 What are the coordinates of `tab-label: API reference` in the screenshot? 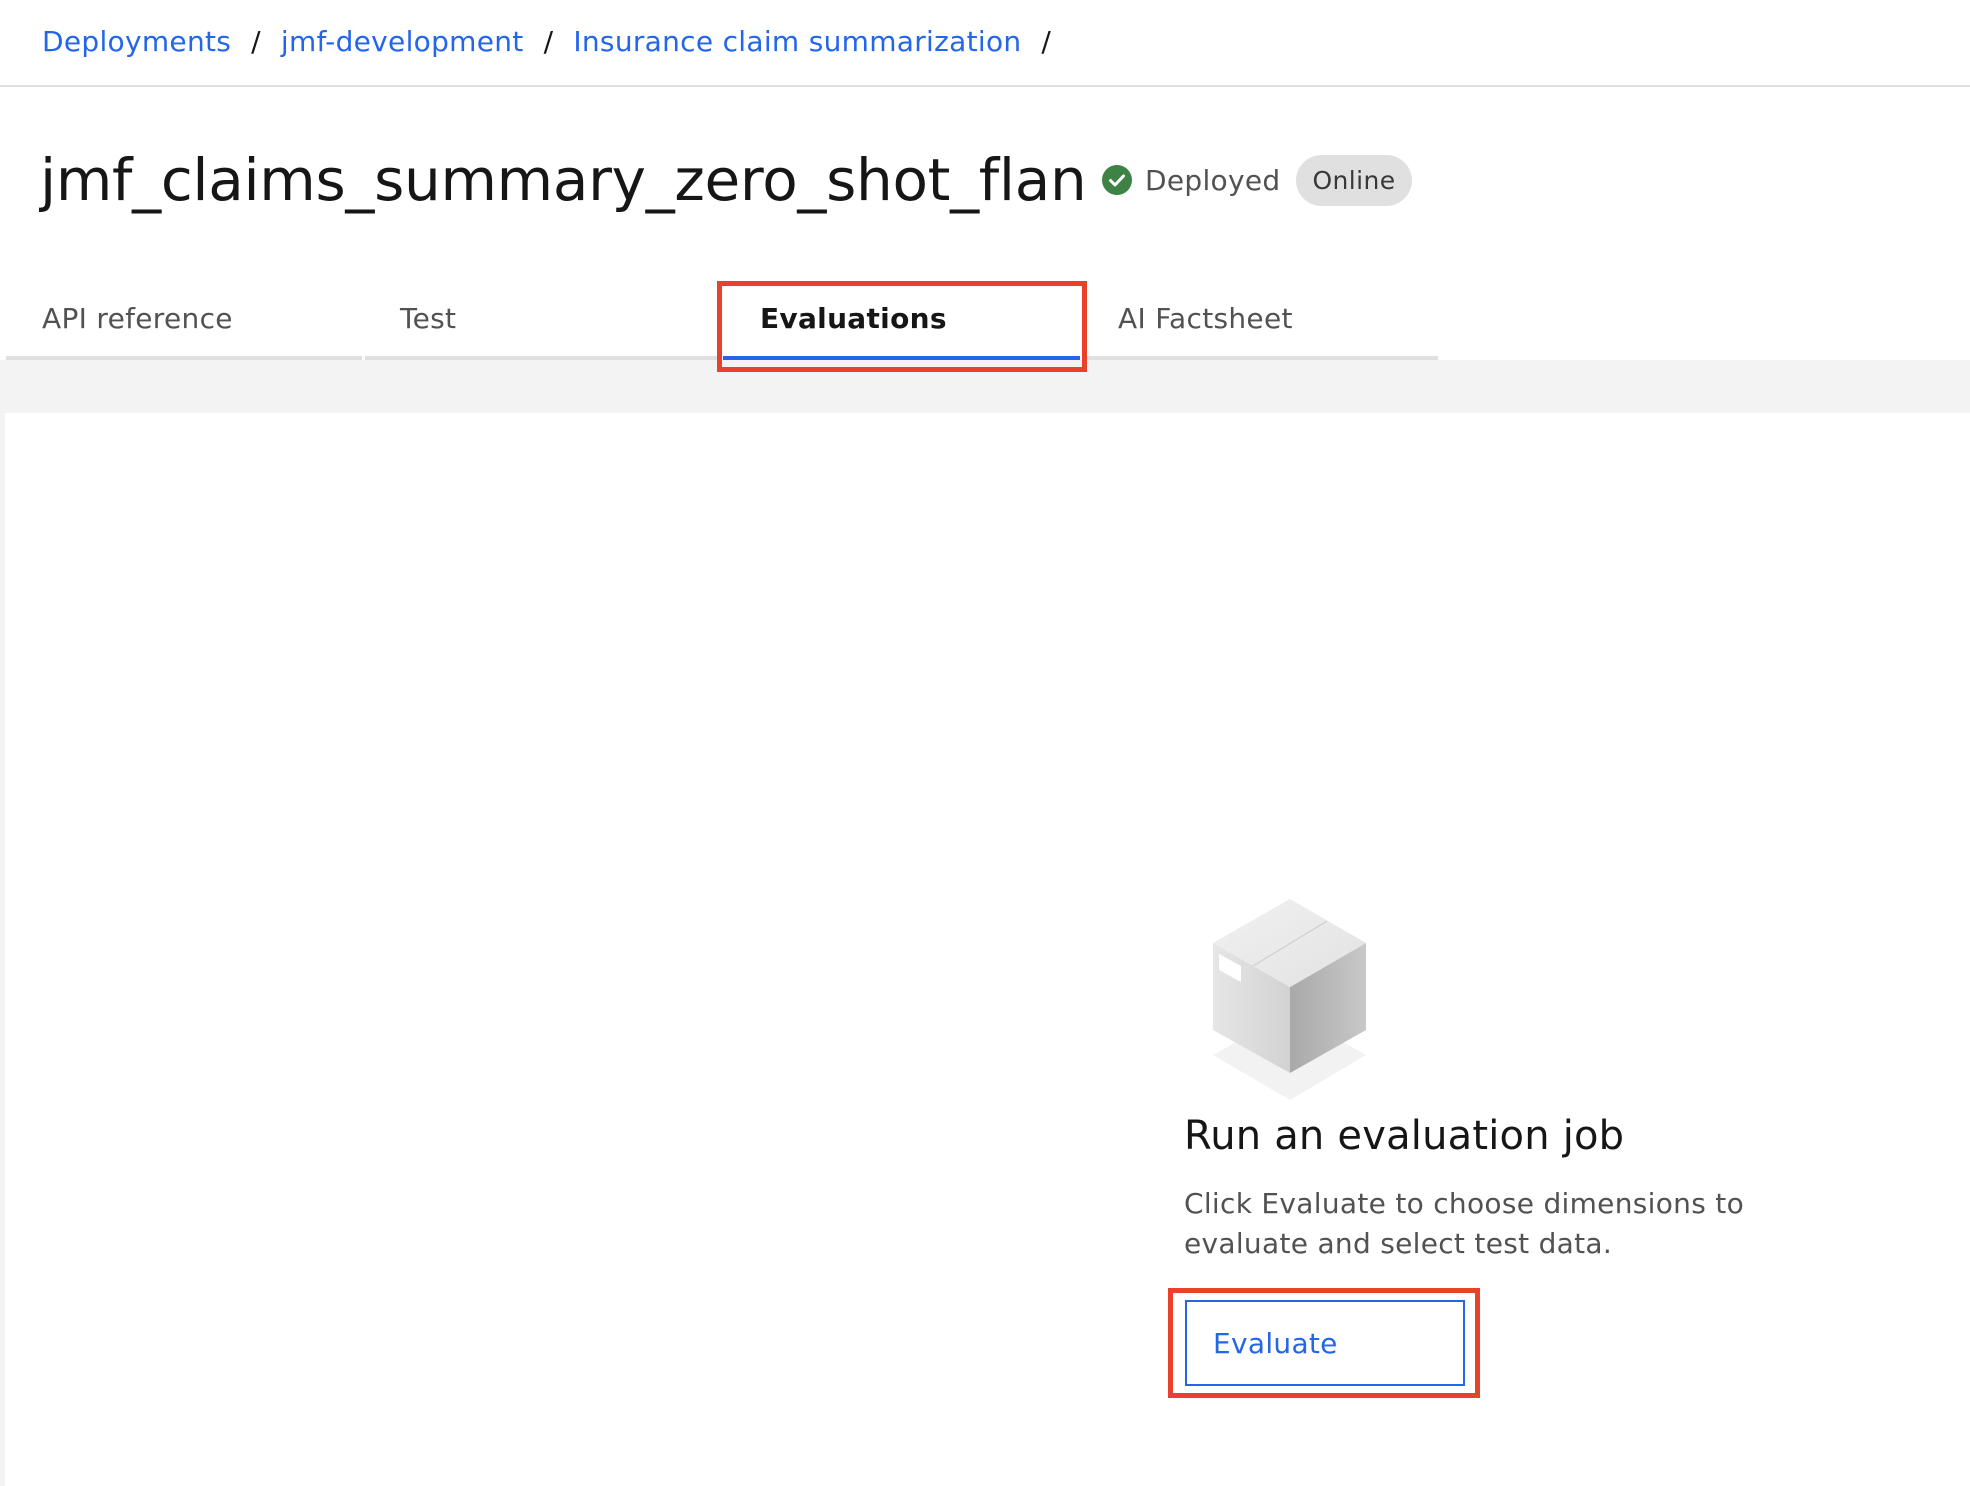 It's located at (137, 318).